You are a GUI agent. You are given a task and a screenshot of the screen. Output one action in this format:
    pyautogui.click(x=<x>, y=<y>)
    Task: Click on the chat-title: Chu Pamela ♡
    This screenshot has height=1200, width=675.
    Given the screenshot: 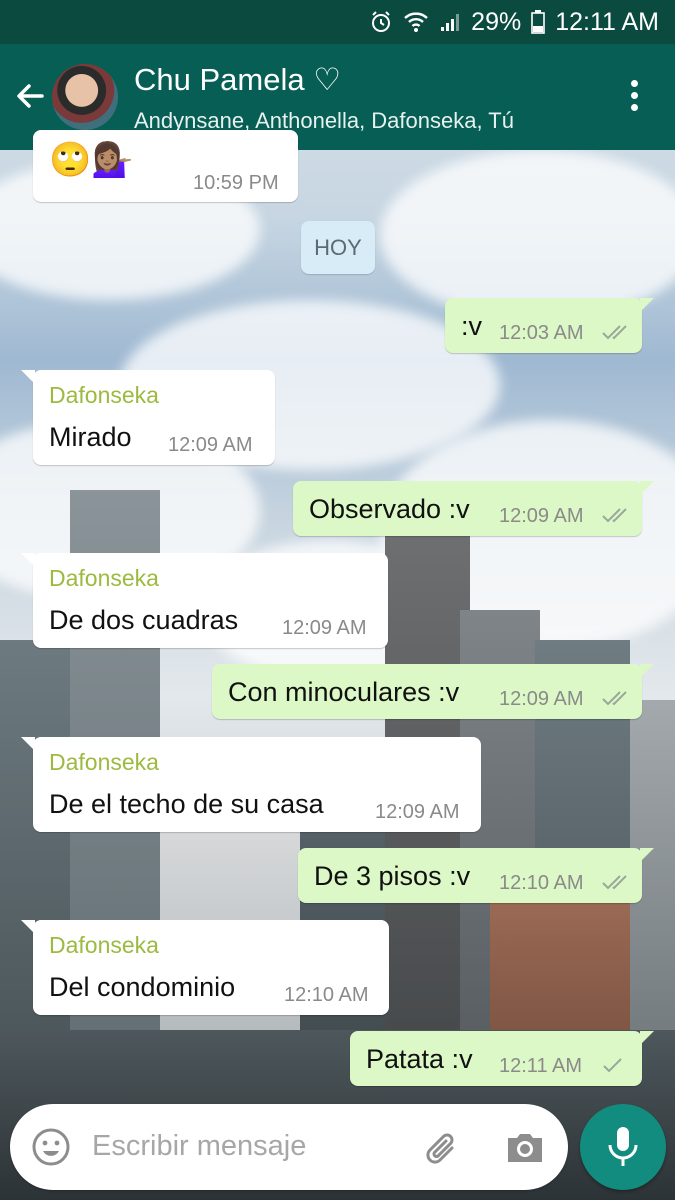 What is the action you would take?
    pyautogui.click(x=237, y=80)
    